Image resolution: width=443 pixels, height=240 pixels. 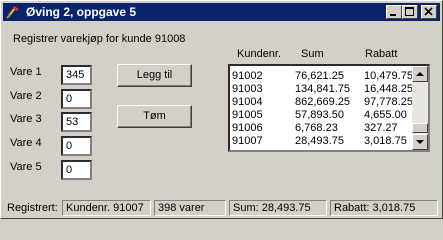 I want to click on item-4-input: 0, so click(x=76, y=146).